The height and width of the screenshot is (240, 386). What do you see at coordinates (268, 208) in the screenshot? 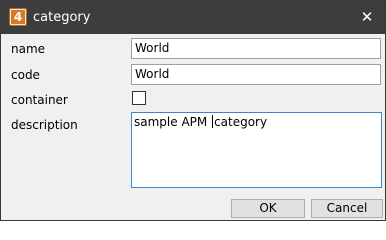
I see `ok-button: OK` at bounding box center [268, 208].